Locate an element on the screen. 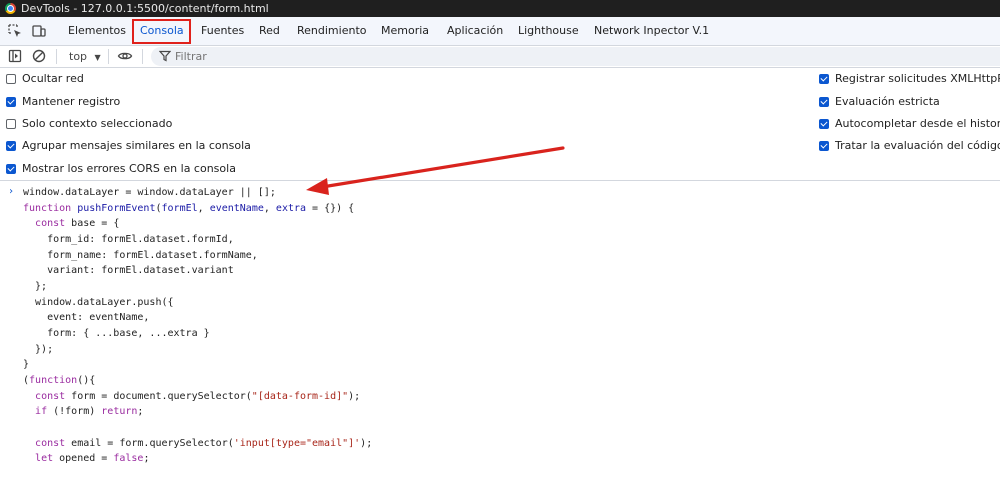  device-toolbar-icon is located at coordinates (39, 31).